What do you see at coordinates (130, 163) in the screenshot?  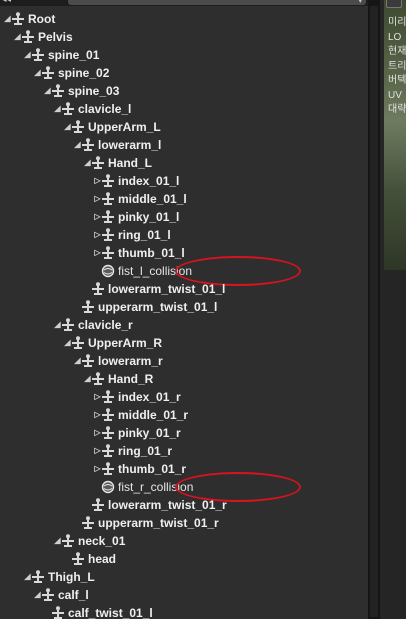 I see `tree-row-label: Hand_L` at bounding box center [130, 163].